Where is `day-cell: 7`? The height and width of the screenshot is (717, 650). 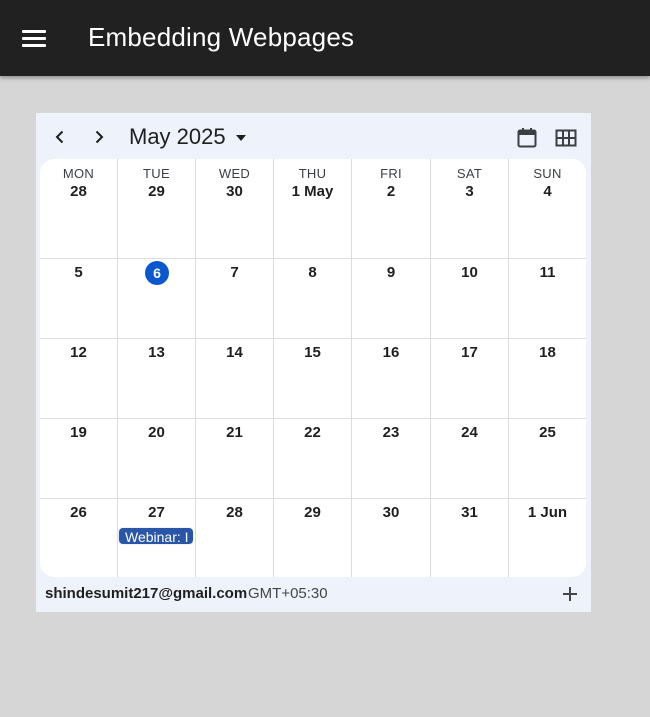
day-cell: 7 is located at coordinates (235, 299).